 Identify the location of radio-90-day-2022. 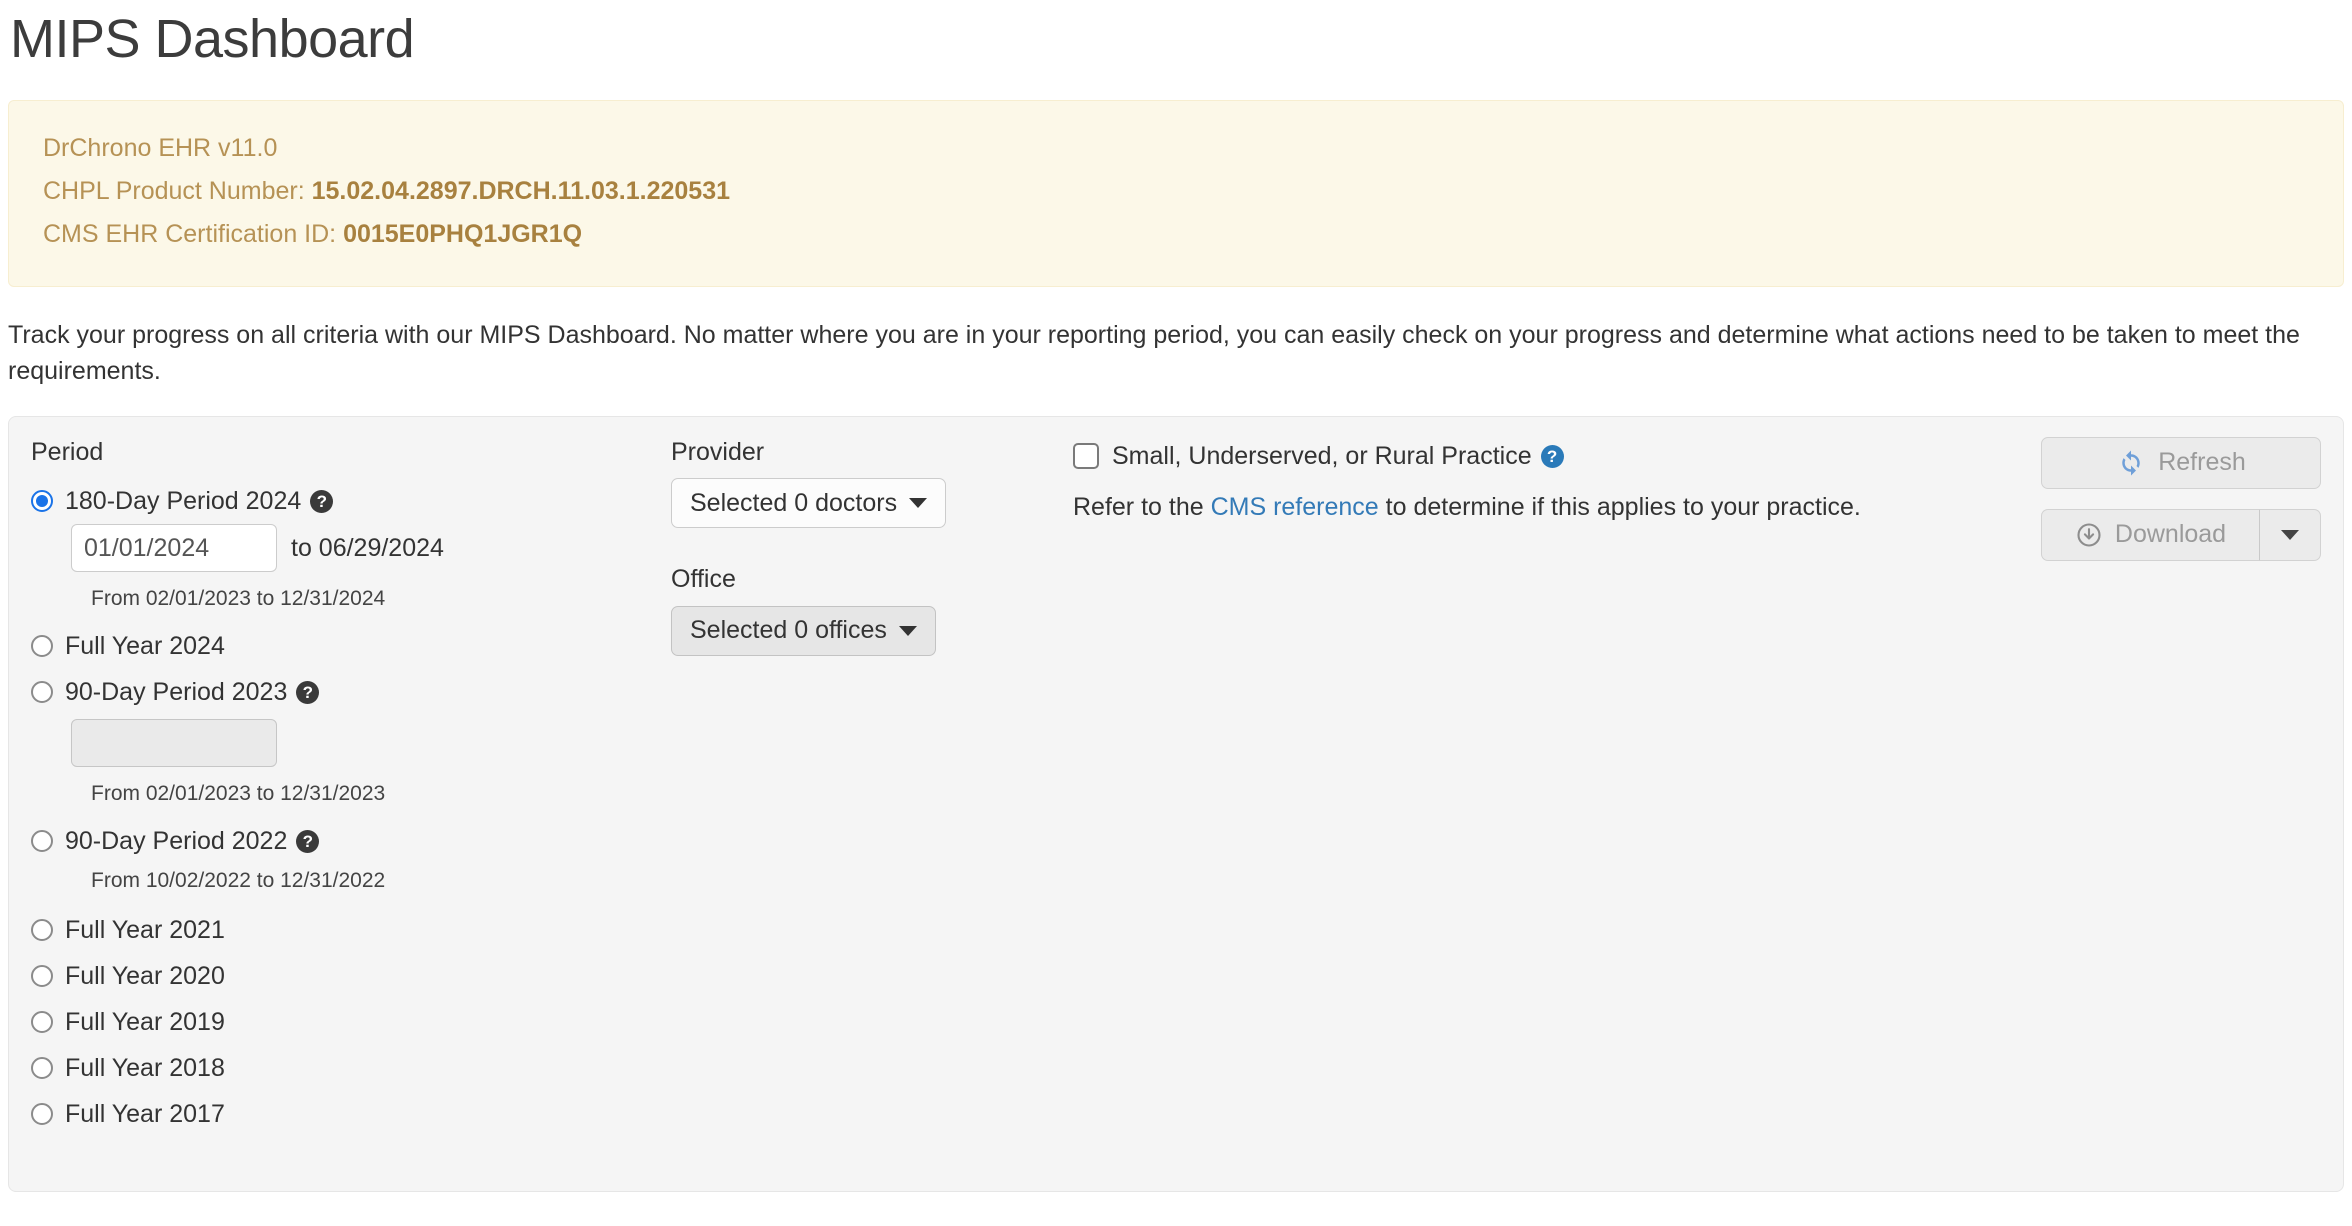
(42, 841).